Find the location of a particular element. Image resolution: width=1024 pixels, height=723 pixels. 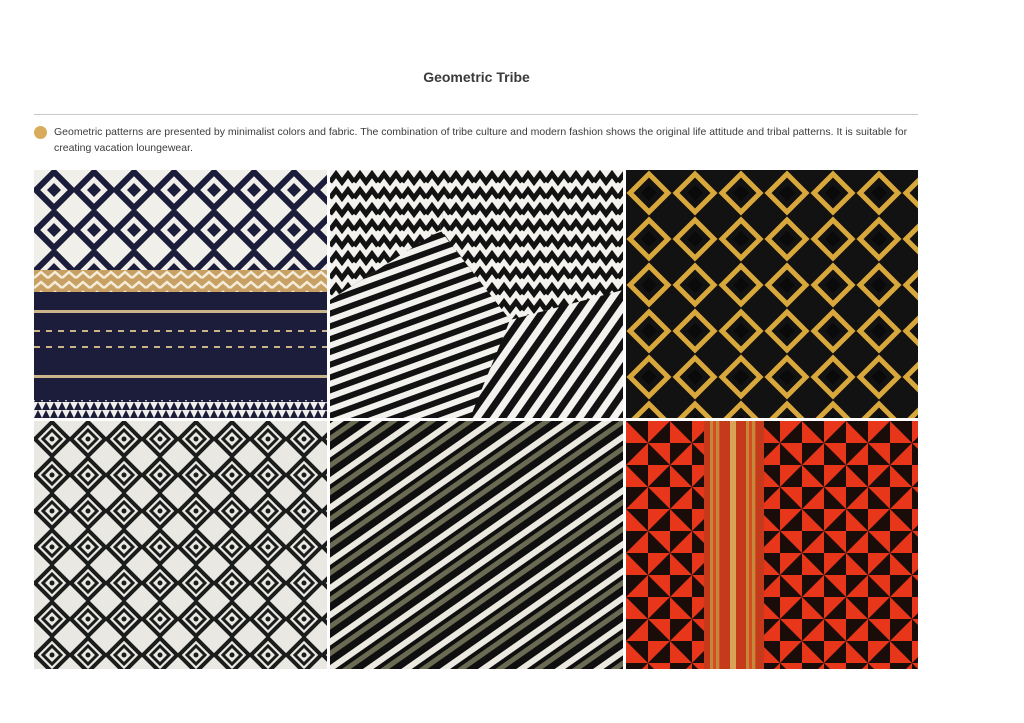

gold-diamond-image is located at coordinates (772, 294).